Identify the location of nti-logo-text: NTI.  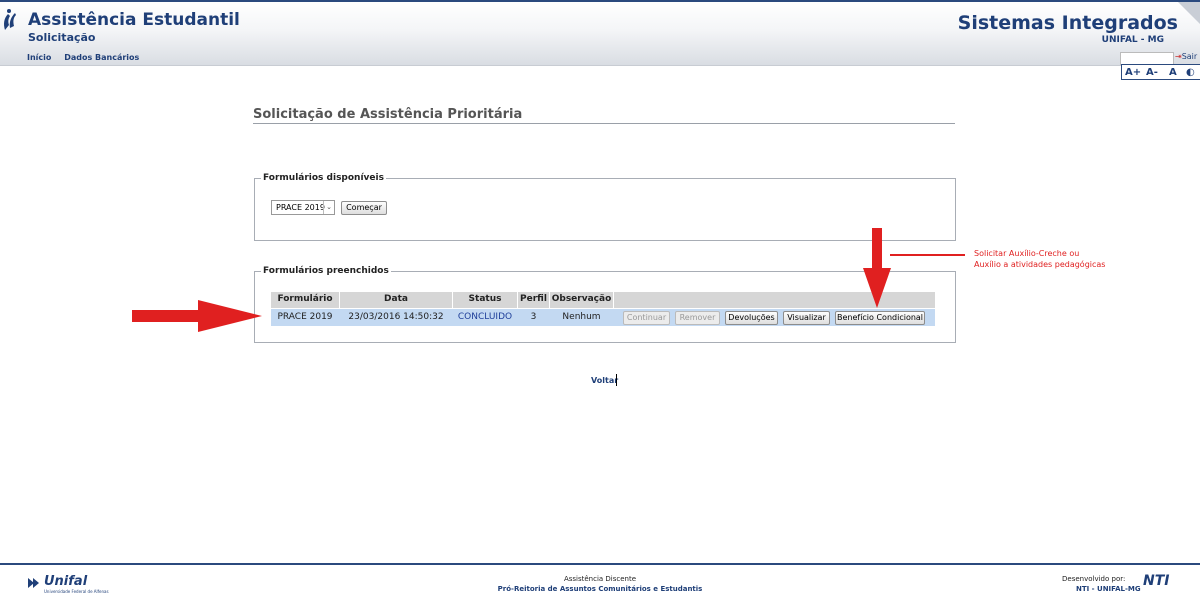
(1156, 581).